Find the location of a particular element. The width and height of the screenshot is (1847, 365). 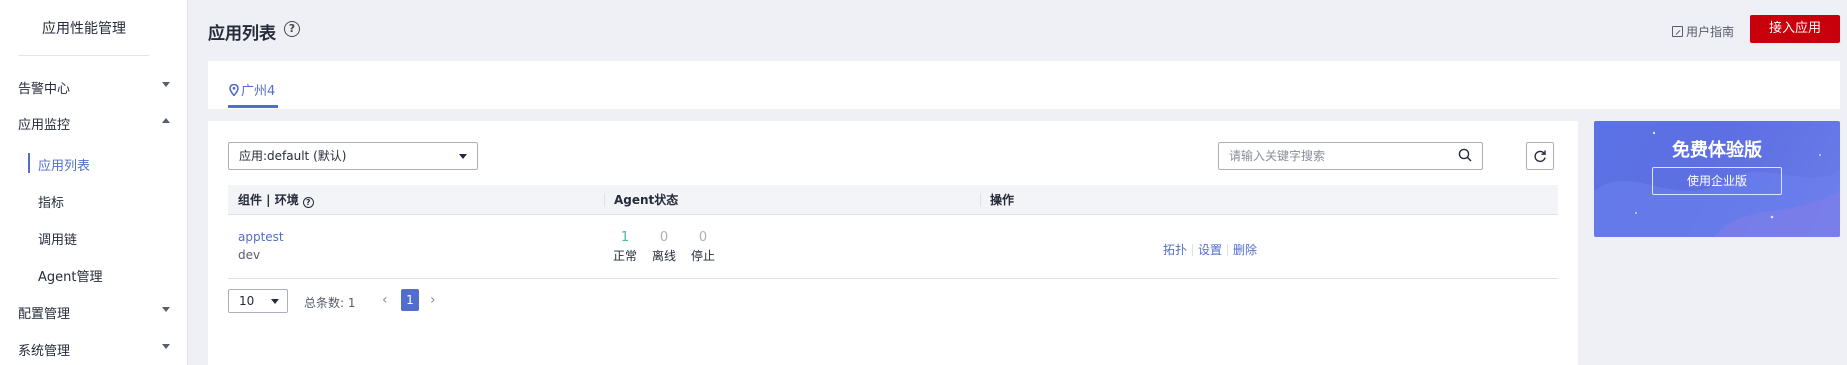

column-header-agent-status: Agent状态 is located at coordinates (646, 200).